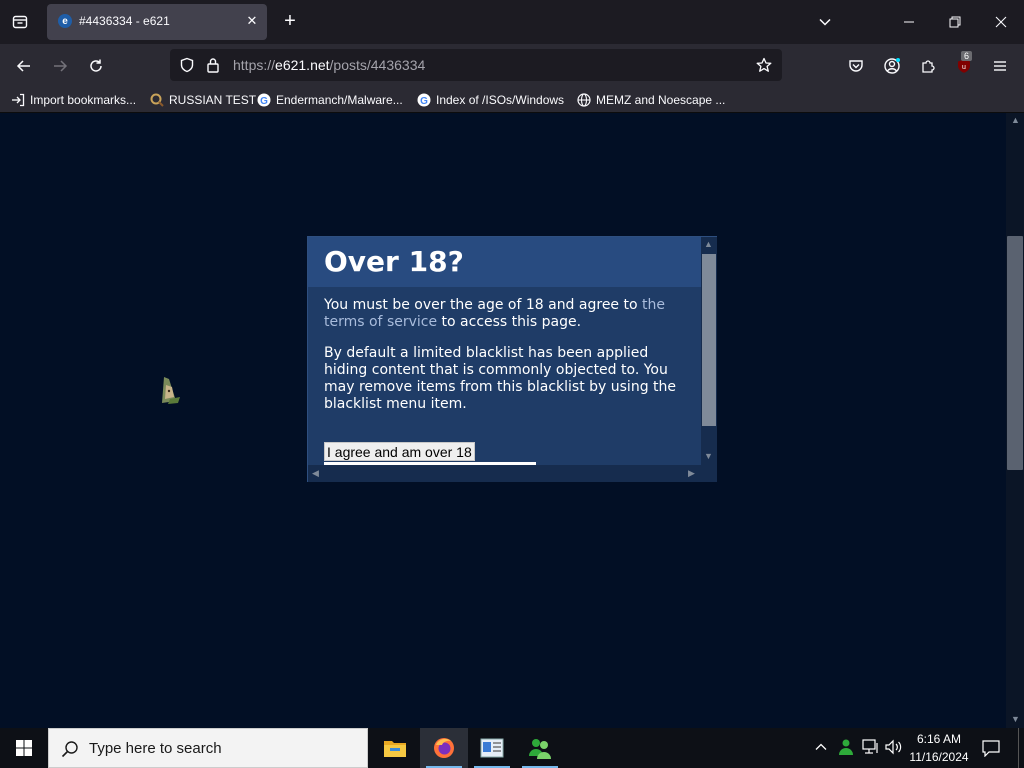 The height and width of the screenshot is (768, 1024). I want to click on svg-text: u, so click(964, 67).